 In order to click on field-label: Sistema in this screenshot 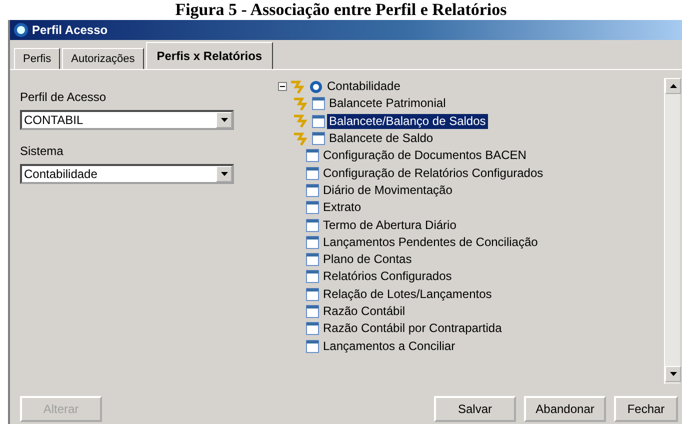, I will do `click(42, 151)`.